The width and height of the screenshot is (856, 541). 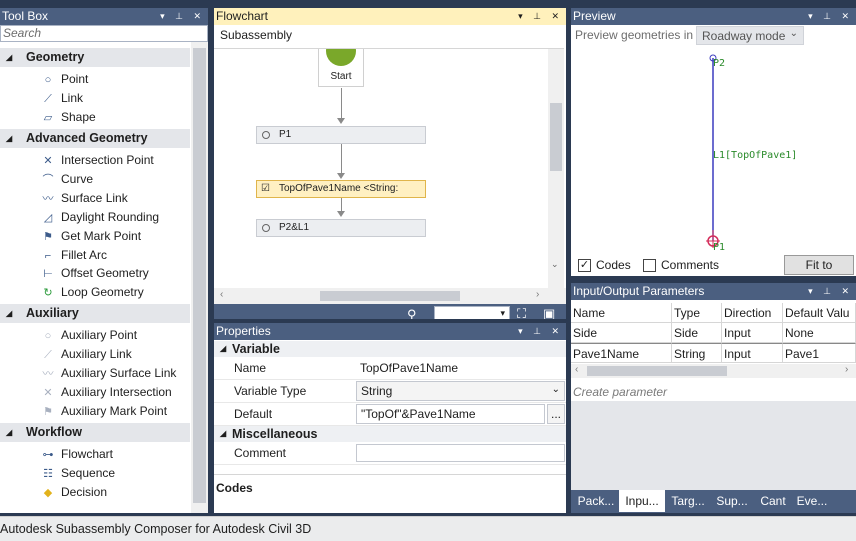 What do you see at coordinates (819, 265) in the screenshot?
I see `fit-to-screen-button: Fit to Screen` at bounding box center [819, 265].